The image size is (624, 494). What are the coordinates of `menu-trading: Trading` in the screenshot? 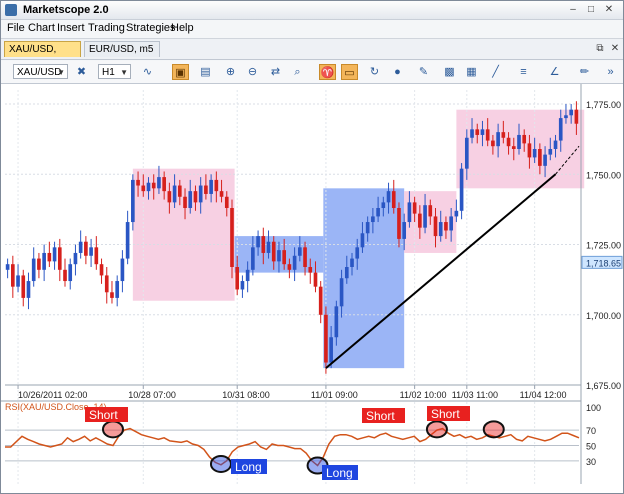 It's located at (106, 28).